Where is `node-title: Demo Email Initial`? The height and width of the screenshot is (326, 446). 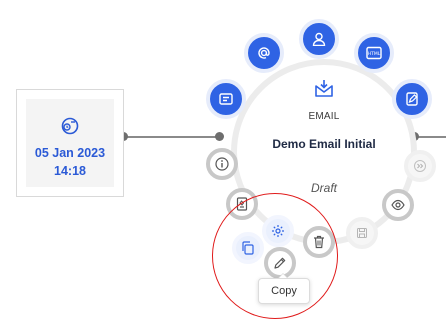 node-title: Demo Email Initial is located at coordinates (324, 144).